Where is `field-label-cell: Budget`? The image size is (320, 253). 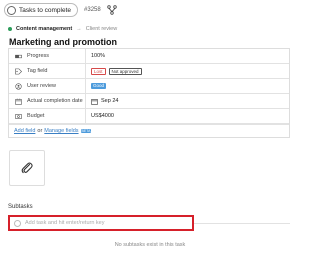 field-label-cell: Budget is located at coordinates (47, 116).